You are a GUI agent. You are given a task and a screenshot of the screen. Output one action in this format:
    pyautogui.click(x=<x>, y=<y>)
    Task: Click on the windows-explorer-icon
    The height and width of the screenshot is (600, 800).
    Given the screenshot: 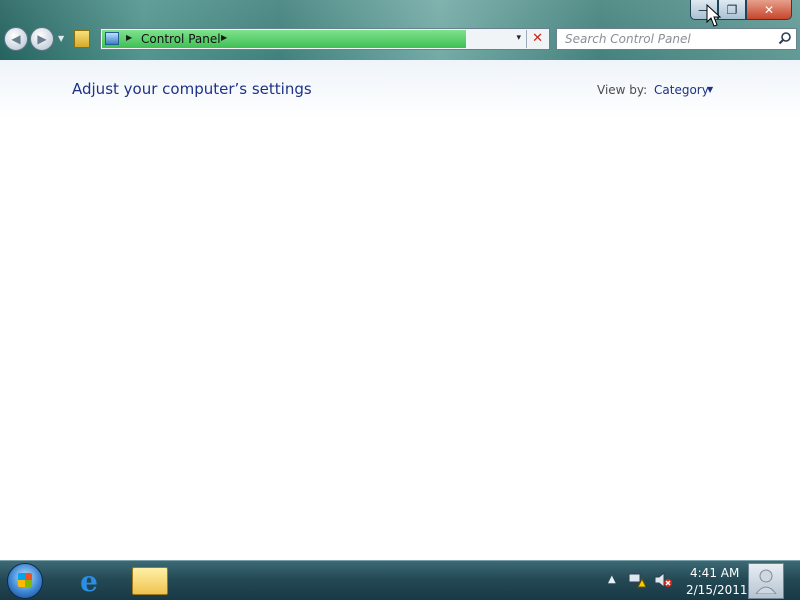 What is the action you would take?
    pyautogui.click(x=150, y=581)
    